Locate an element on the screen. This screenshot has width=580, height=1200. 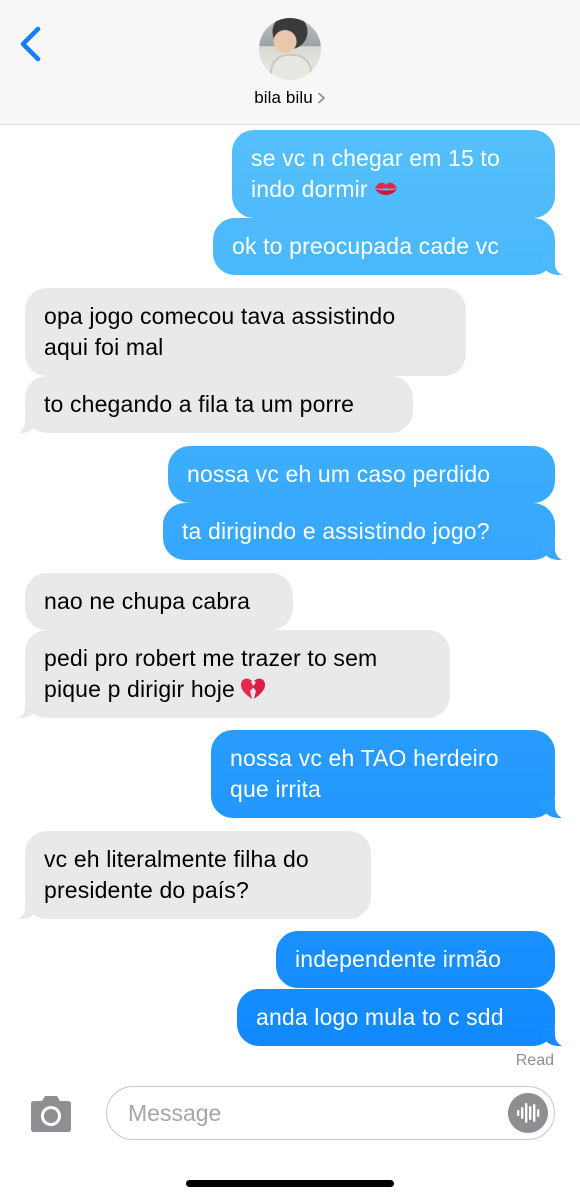
message-text: nossa vc eh um caso perdido is located at coordinates (339, 474).